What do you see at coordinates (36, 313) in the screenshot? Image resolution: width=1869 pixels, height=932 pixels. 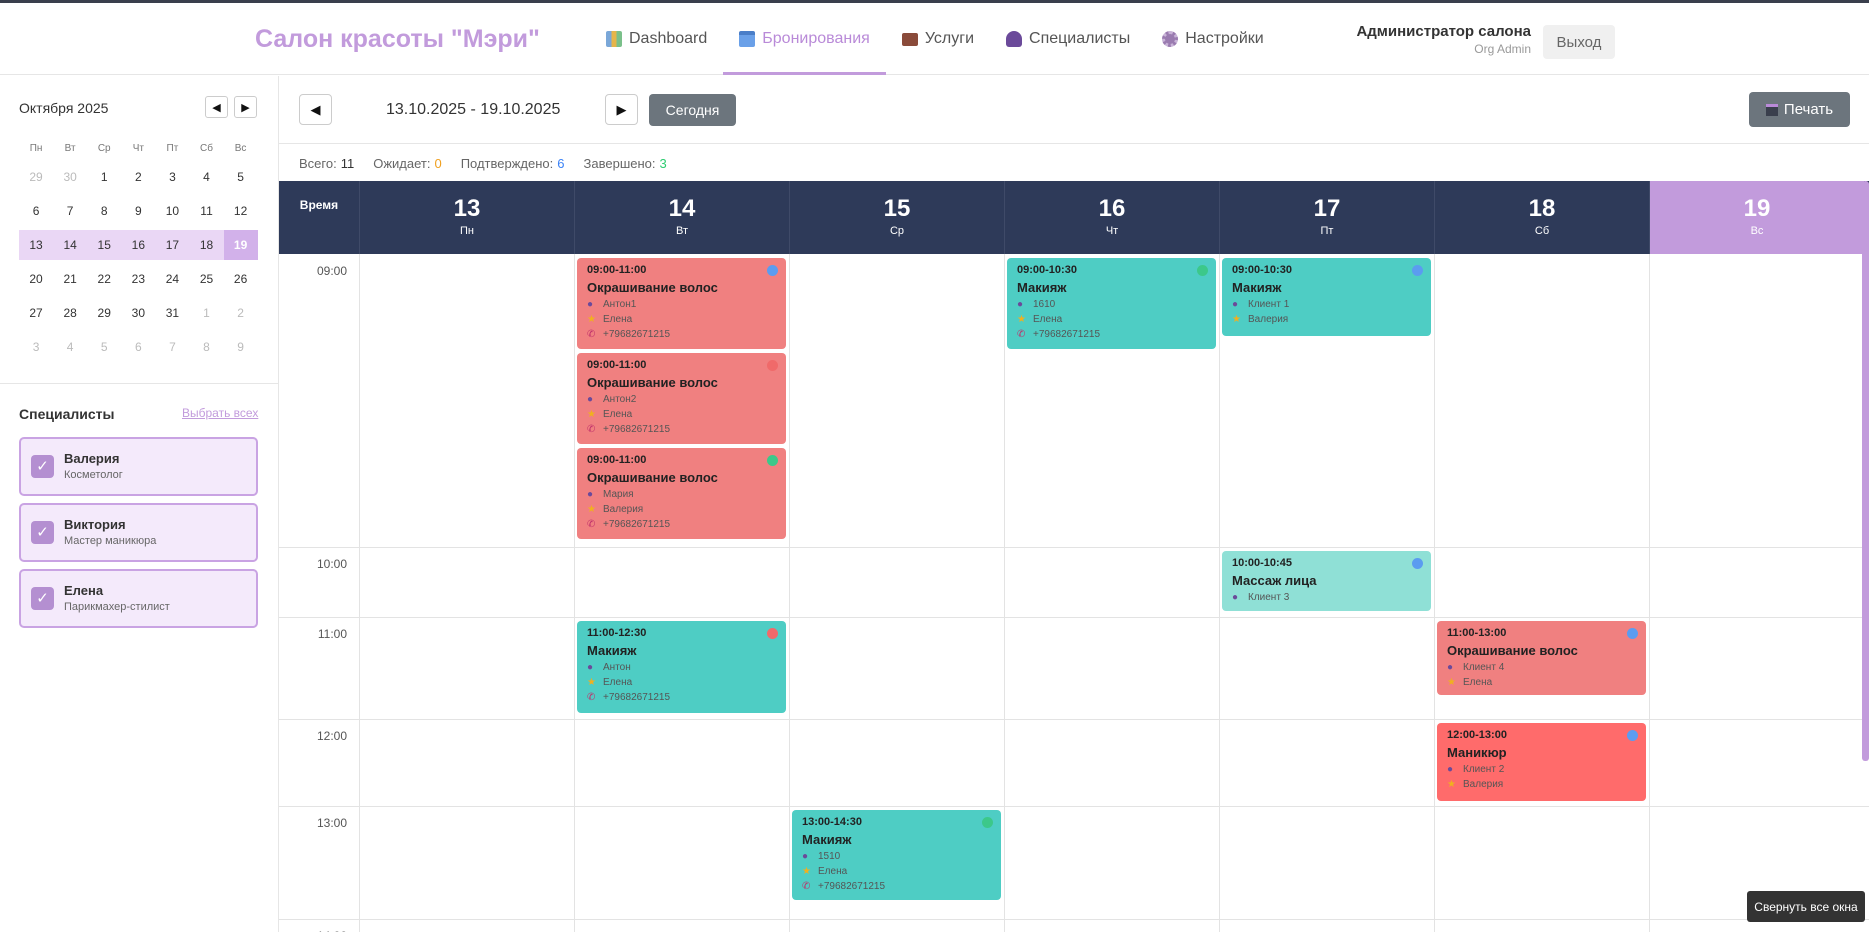 I see `calendar-day: 27` at bounding box center [36, 313].